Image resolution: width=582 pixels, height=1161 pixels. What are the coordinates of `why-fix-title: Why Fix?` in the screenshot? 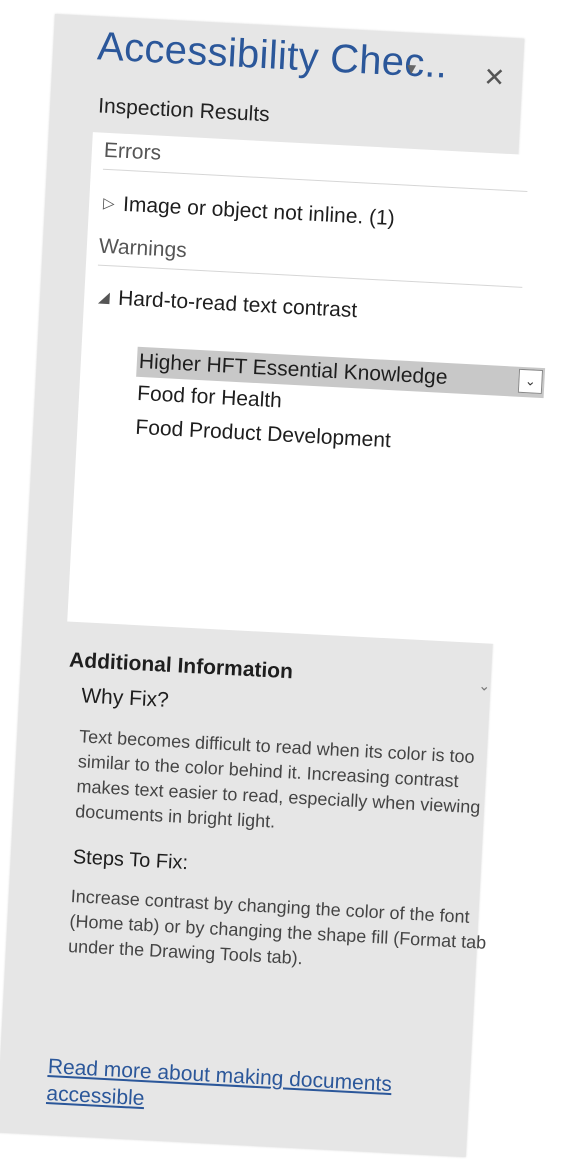 It's located at (125, 698).